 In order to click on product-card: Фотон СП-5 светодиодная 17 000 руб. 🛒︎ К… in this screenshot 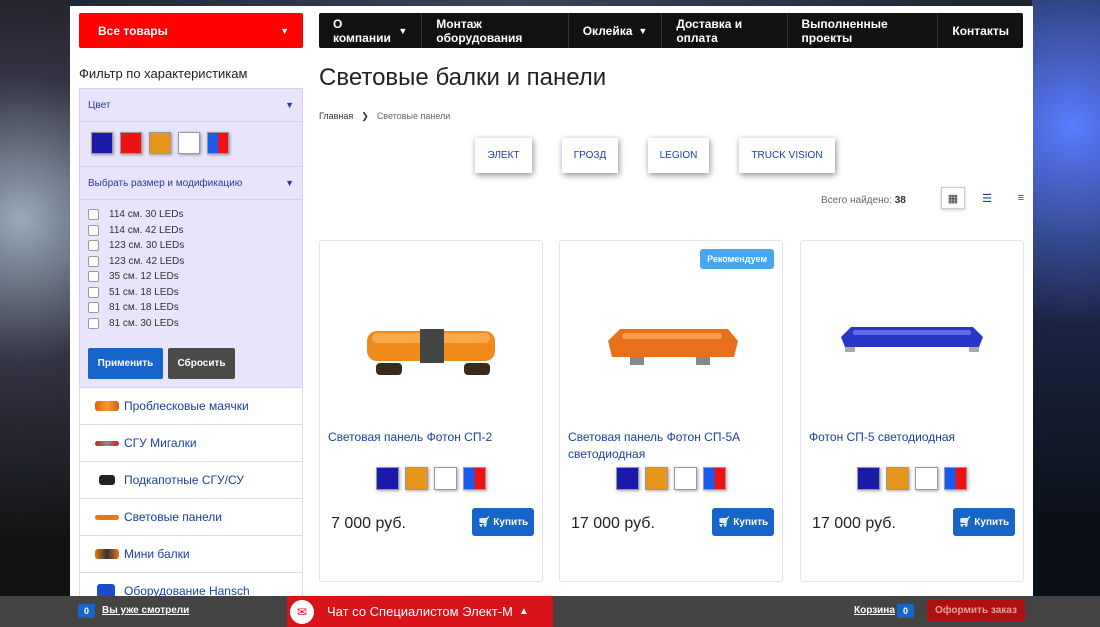, I will do `click(912, 411)`.